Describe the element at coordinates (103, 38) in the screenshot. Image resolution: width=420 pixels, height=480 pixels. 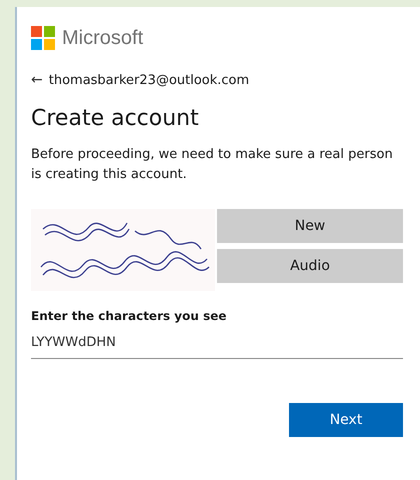
I see `brand-name: Microsoft` at that location.